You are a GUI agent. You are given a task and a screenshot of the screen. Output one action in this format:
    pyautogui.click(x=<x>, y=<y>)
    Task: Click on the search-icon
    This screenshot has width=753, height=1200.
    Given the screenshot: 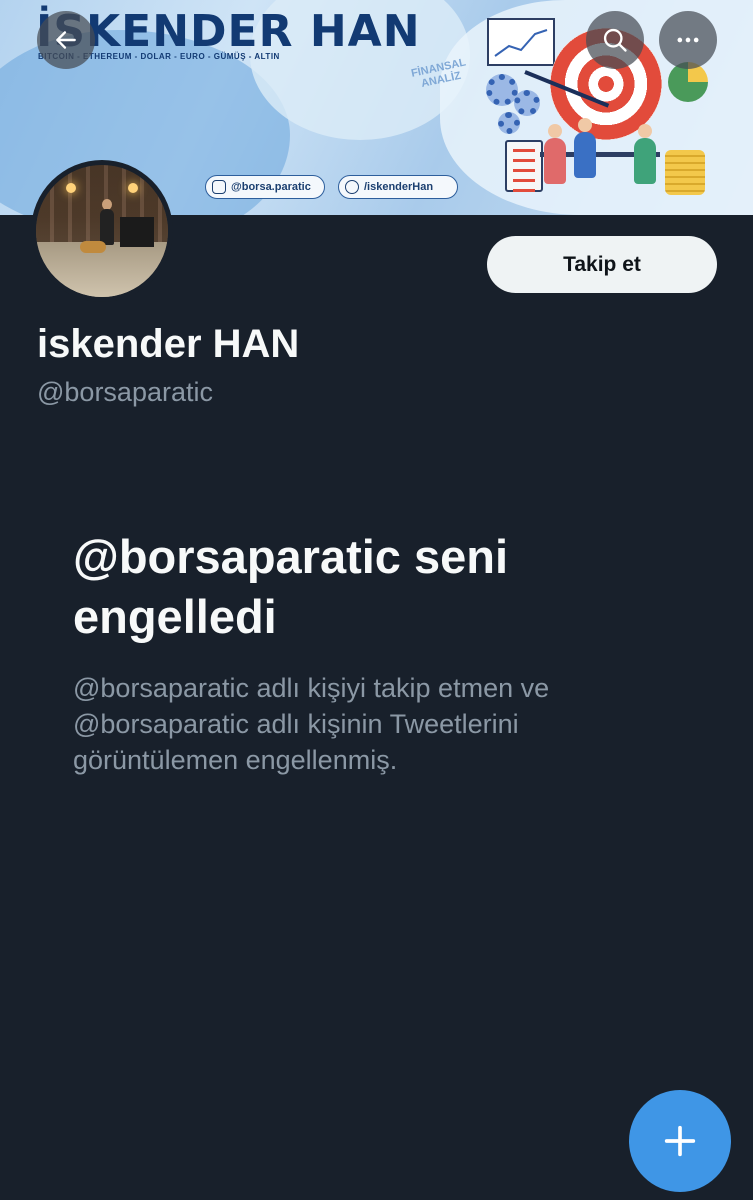 What is the action you would take?
    pyautogui.click(x=615, y=40)
    